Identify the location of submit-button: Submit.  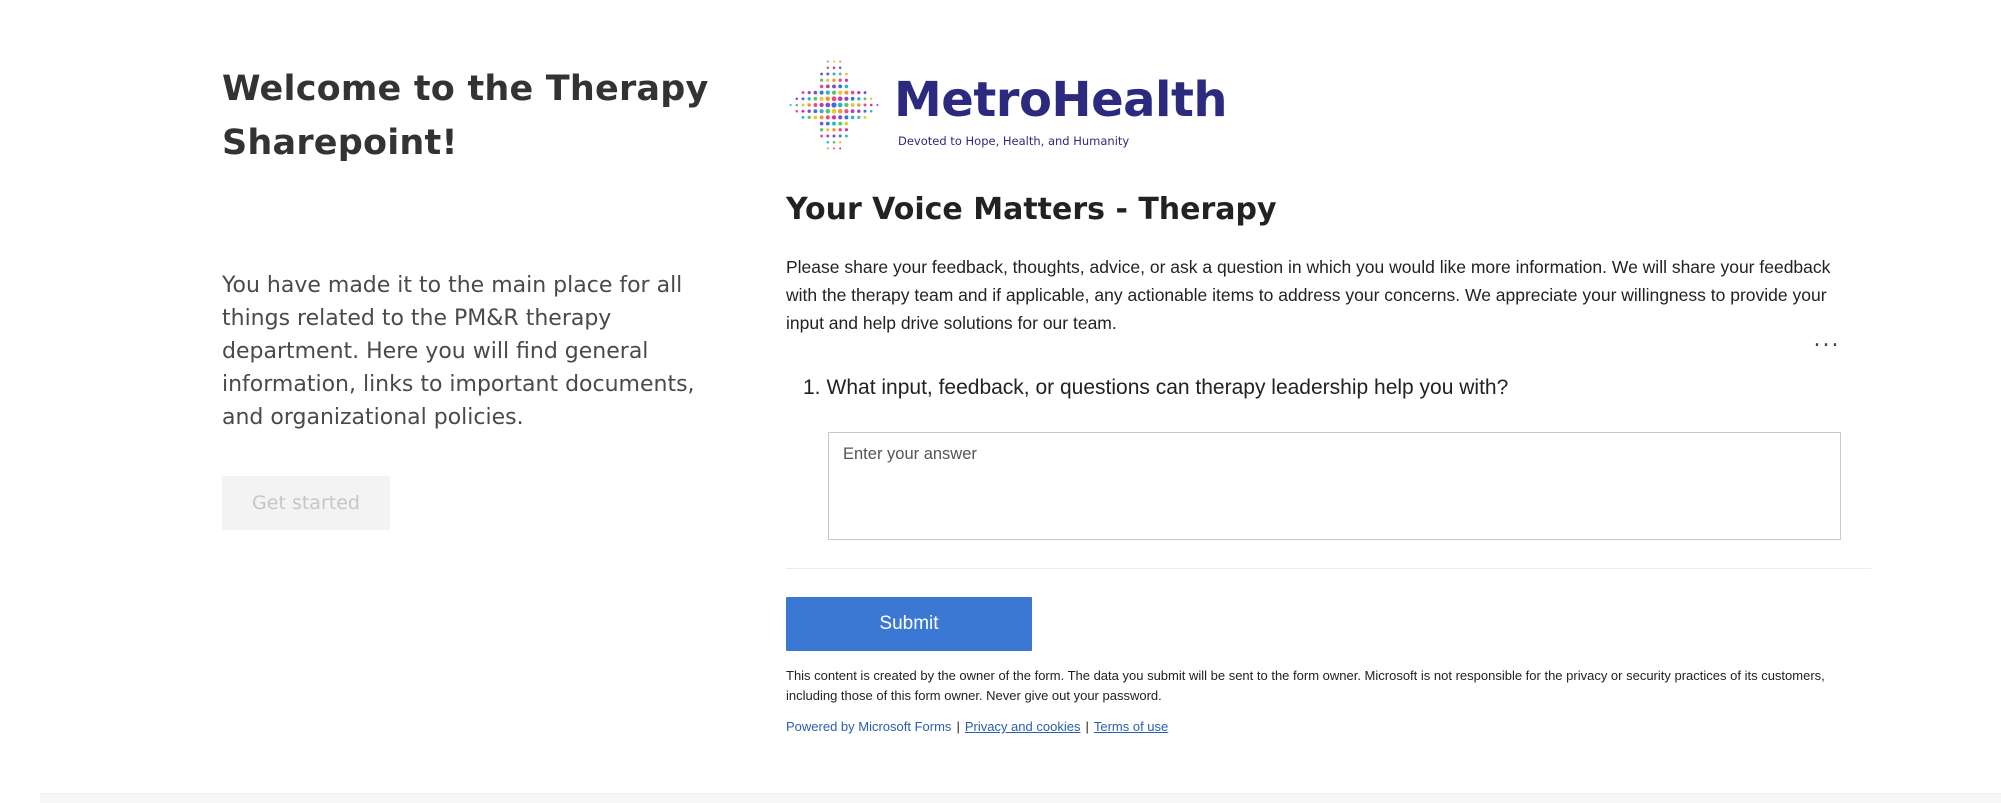
(909, 624).